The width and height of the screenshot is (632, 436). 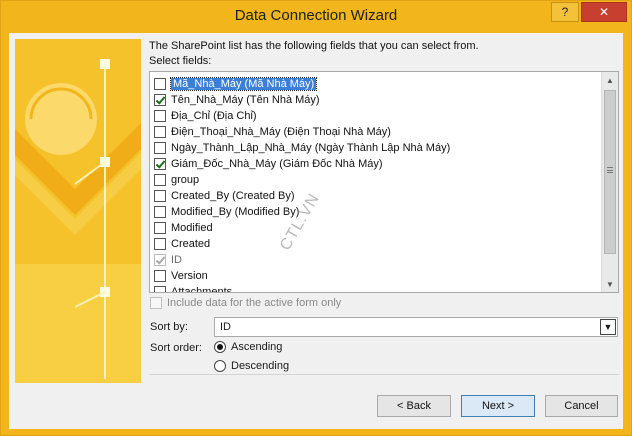 I want to click on field-row: group, so click(x=176, y=180).